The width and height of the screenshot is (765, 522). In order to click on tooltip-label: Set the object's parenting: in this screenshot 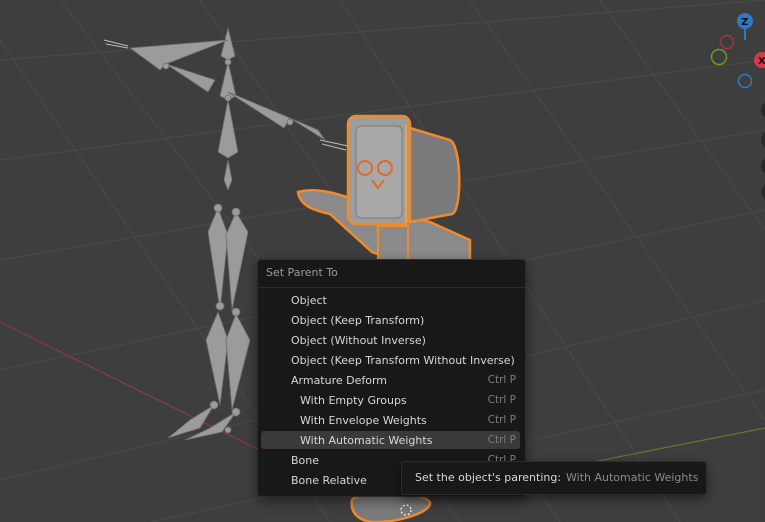, I will do `click(488, 477)`.